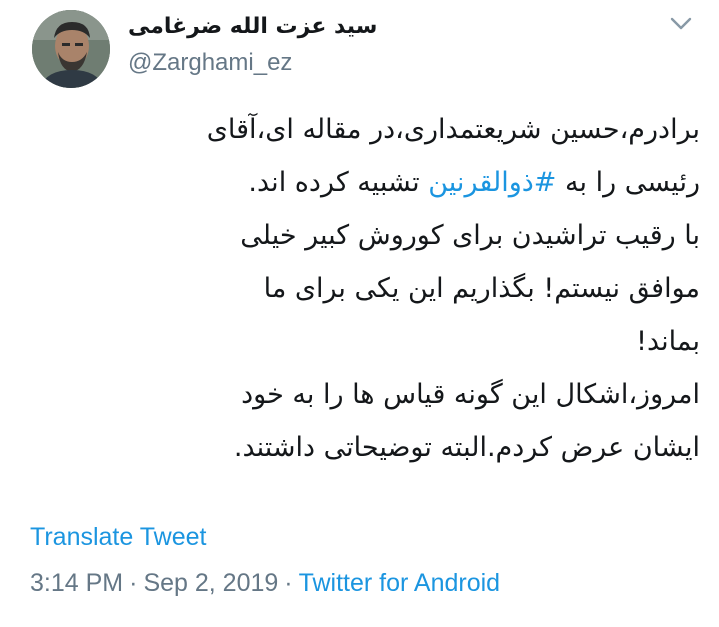 The height and width of the screenshot is (627, 719). I want to click on tweet-text-line: بماند!, so click(668, 341).